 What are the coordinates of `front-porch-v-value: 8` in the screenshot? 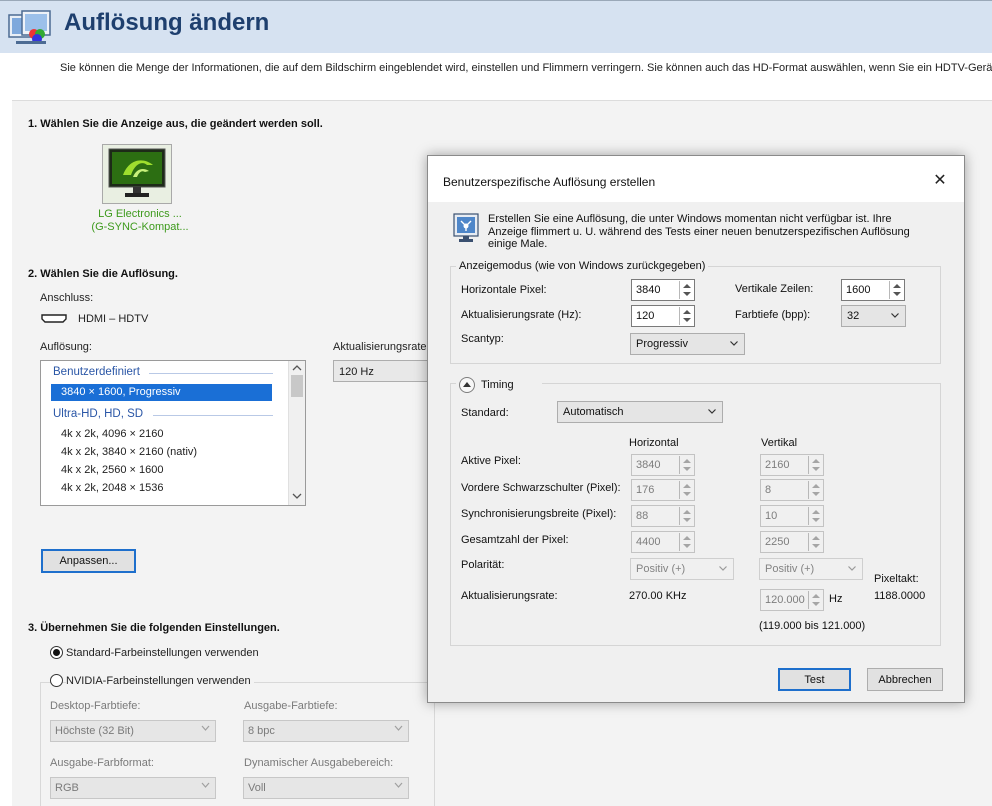 It's located at (768, 490).